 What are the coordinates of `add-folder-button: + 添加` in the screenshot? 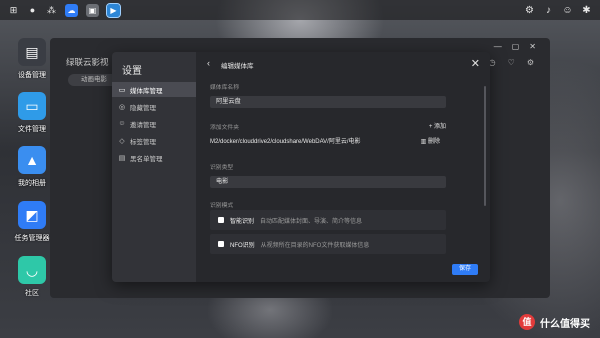 It's located at (437, 125).